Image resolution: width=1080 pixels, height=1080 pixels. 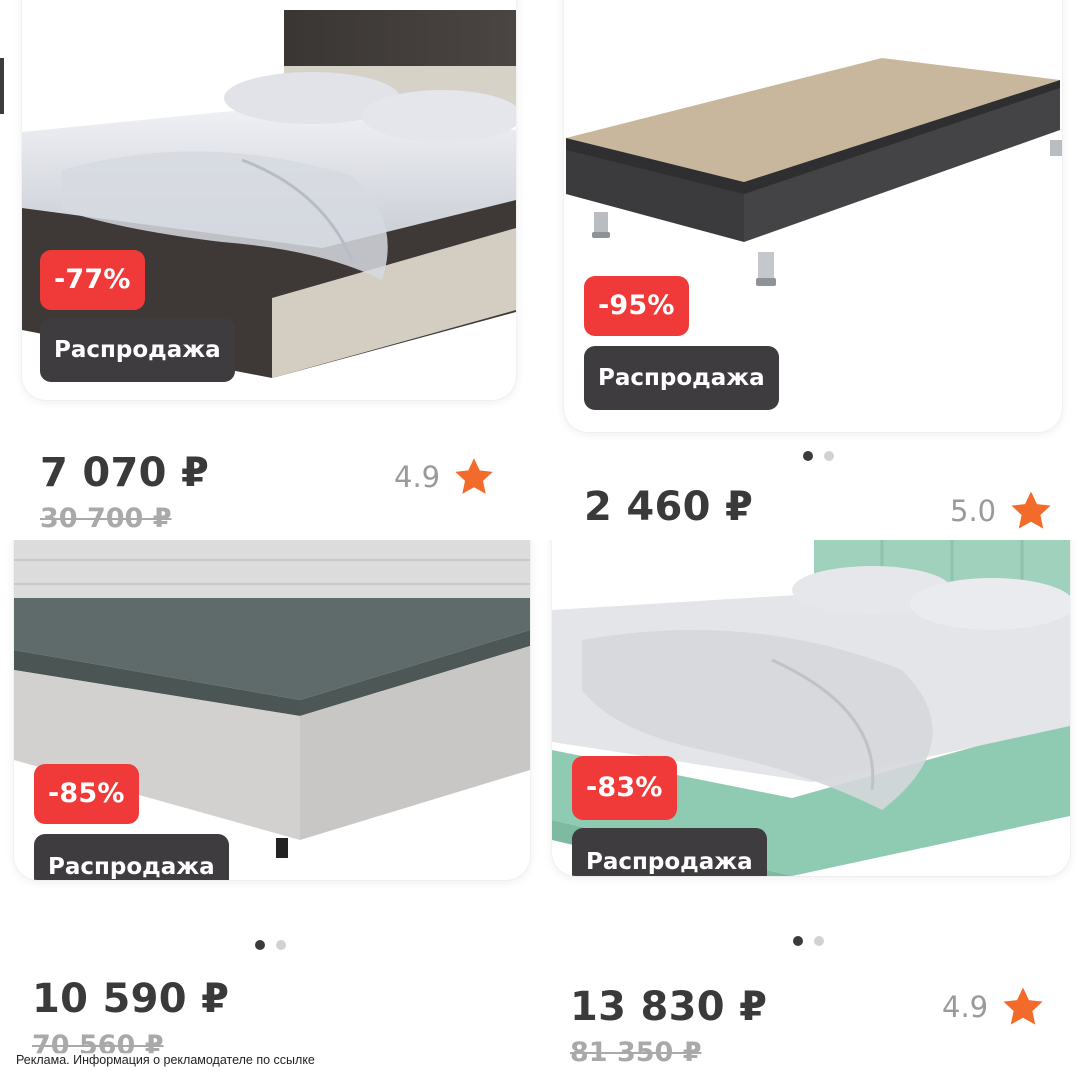 I want to click on product-image-4: -83% Распродажа, so click(x=811, y=708).